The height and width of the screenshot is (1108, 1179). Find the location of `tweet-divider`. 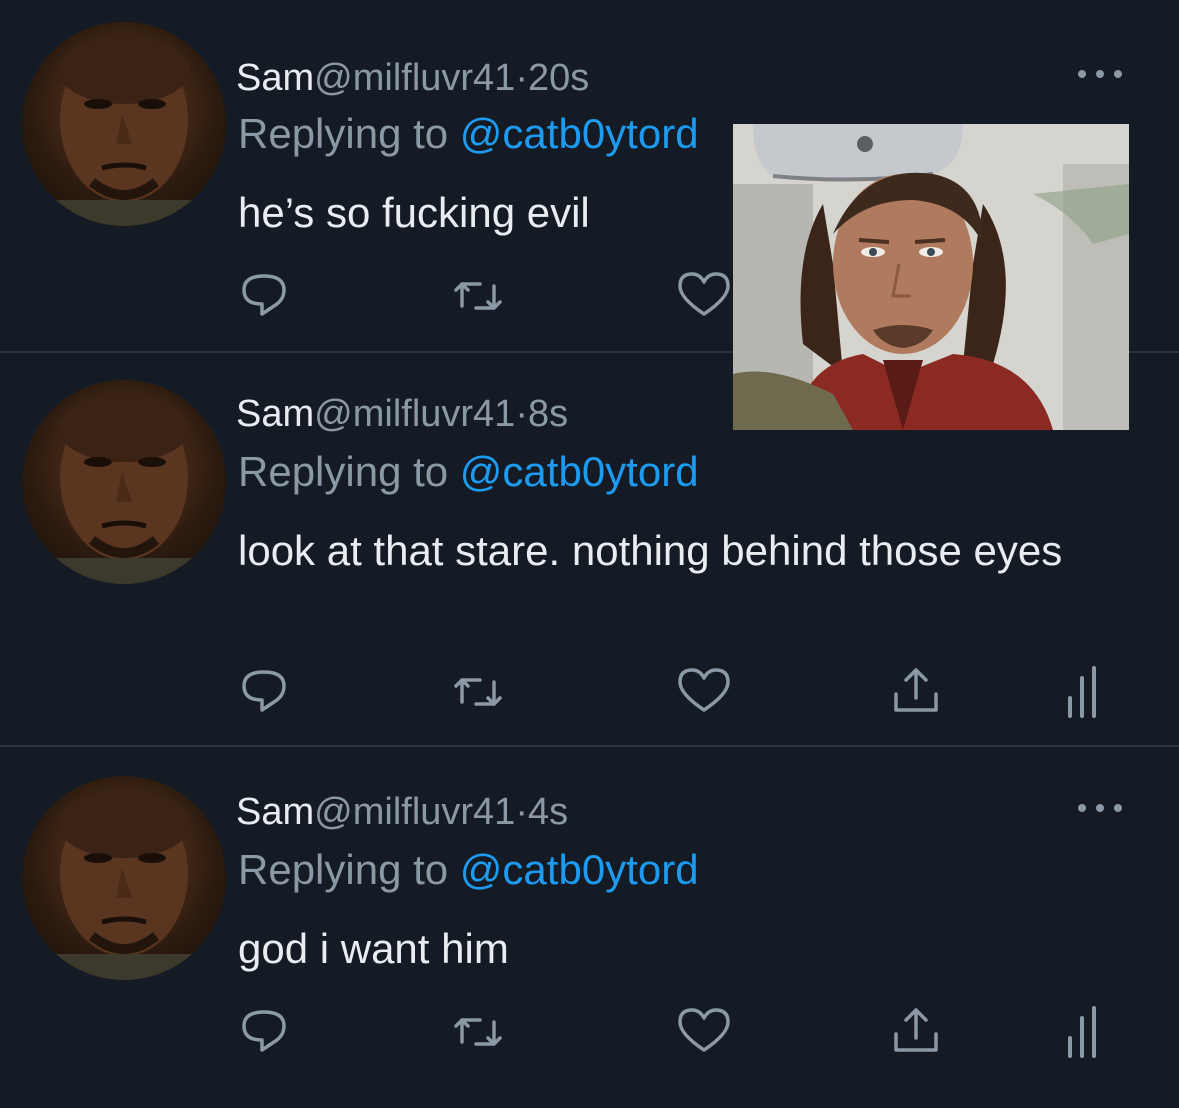

tweet-divider is located at coordinates (589, 746).